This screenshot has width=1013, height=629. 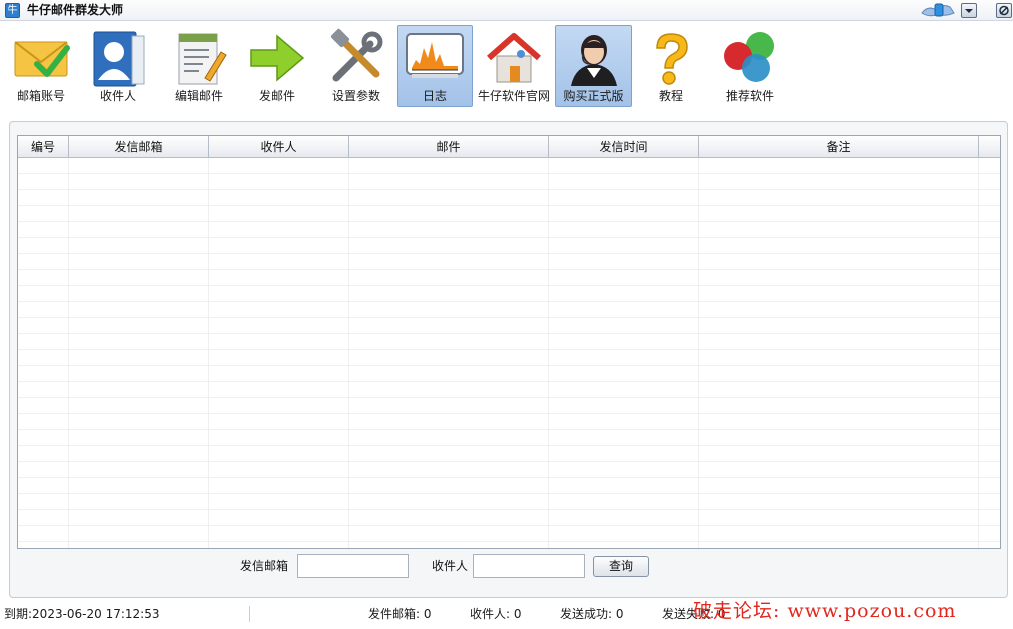 I want to click on expiry-text: 到期:2023-06-20 17:12:53, so click(x=82, y=614).